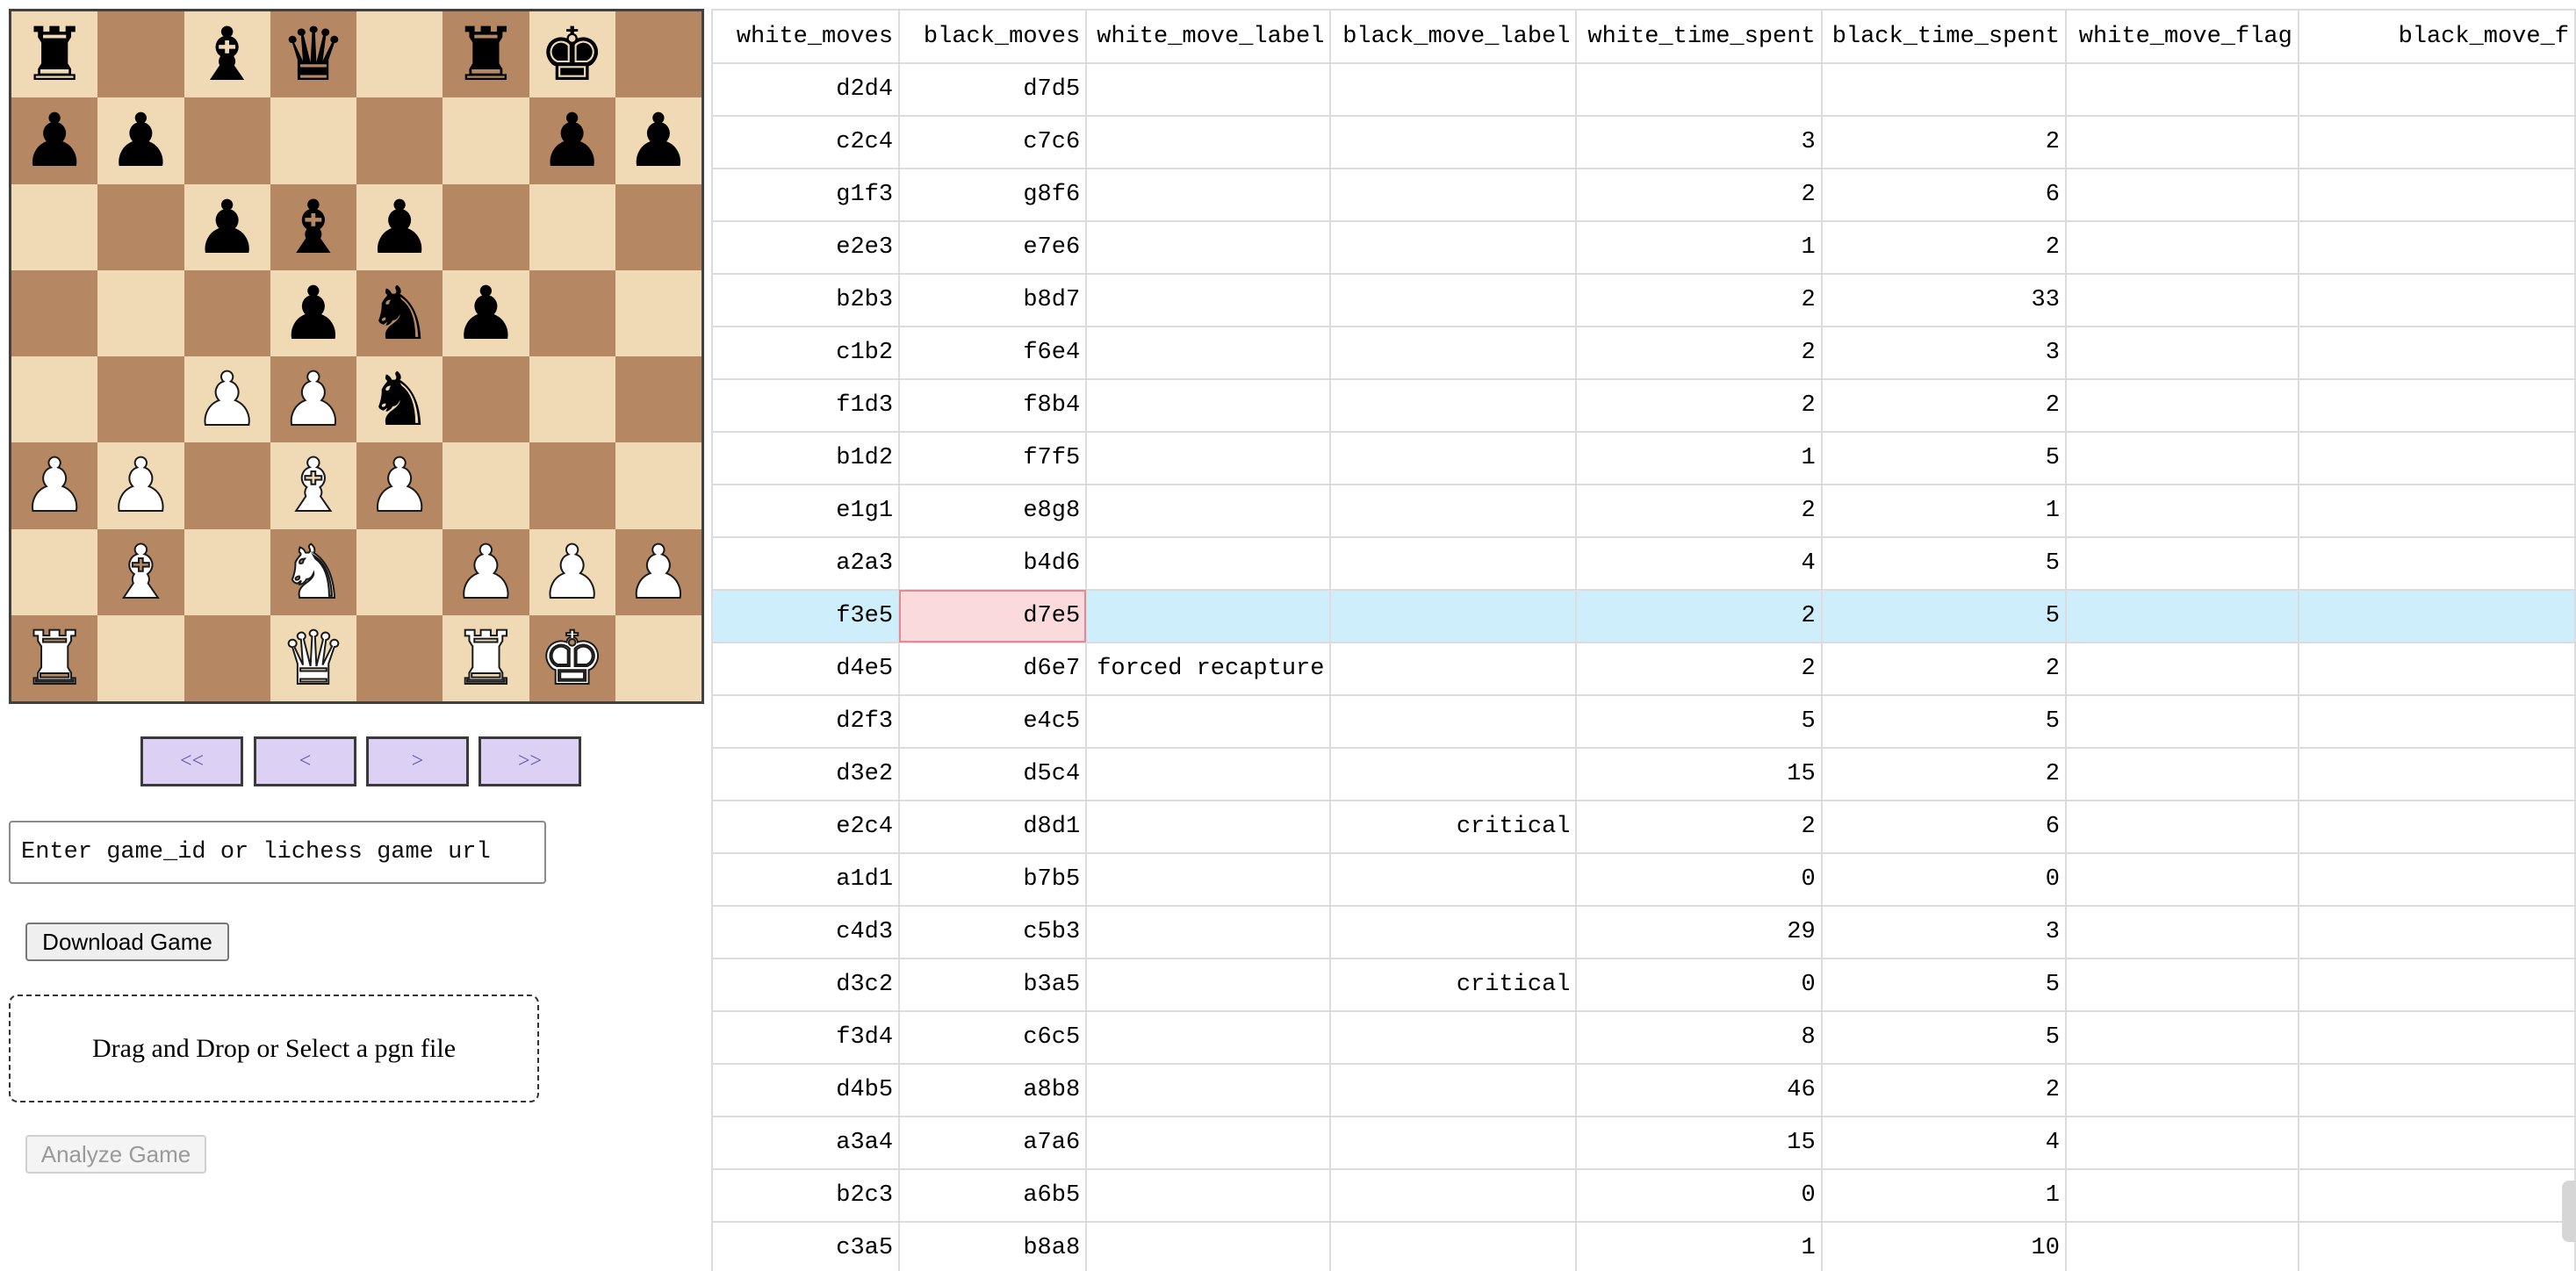 The height and width of the screenshot is (1271, 2576). What do you see at coordinates (807, 458) in the screenshot?
I see `table-cell-white_moves: b1d2` at bounding box center [807, 458].